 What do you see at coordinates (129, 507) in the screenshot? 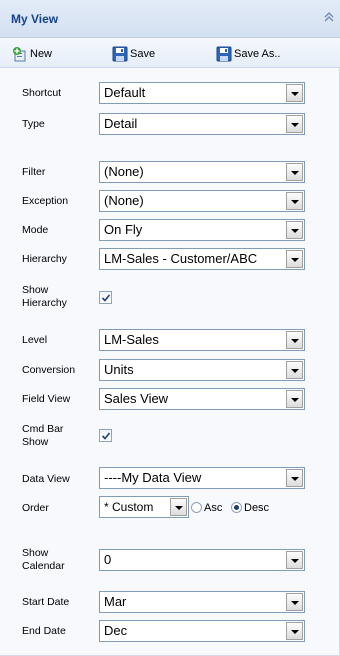
I see `order-value: * Custom` at bounding box center [129, 507].